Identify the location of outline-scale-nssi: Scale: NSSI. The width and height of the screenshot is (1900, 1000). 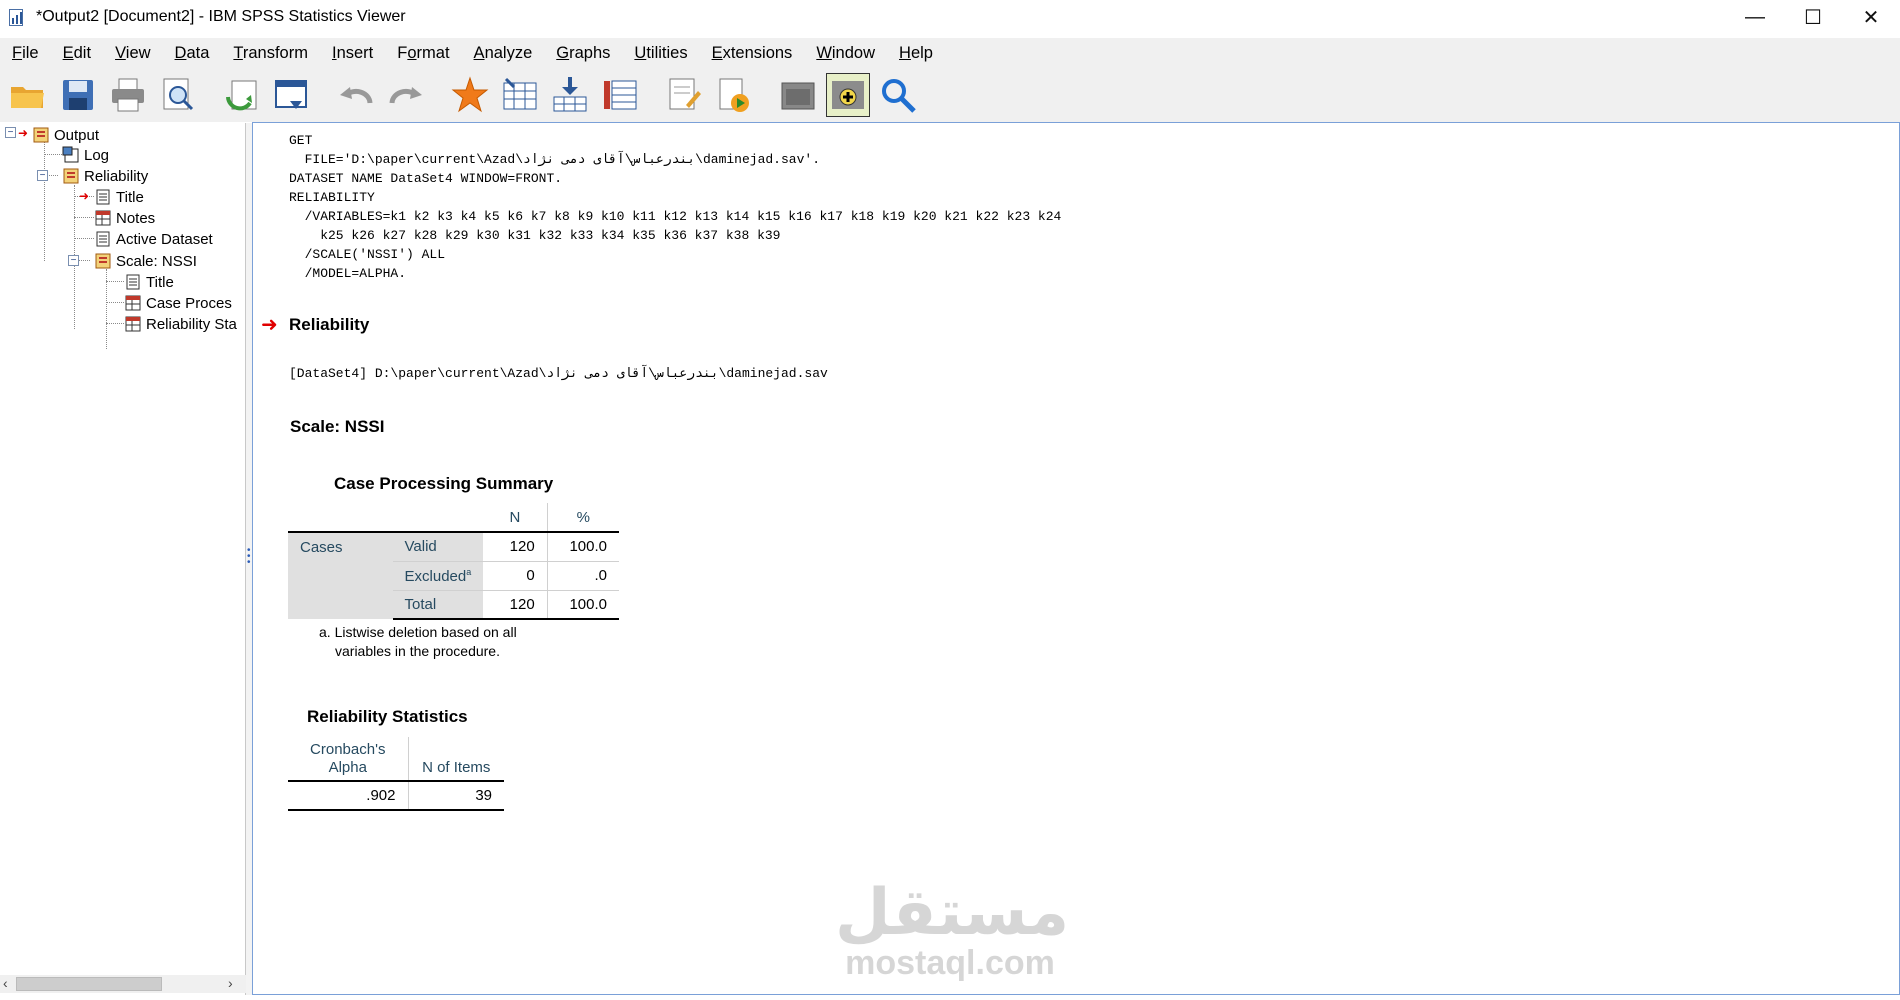
(145, 261).